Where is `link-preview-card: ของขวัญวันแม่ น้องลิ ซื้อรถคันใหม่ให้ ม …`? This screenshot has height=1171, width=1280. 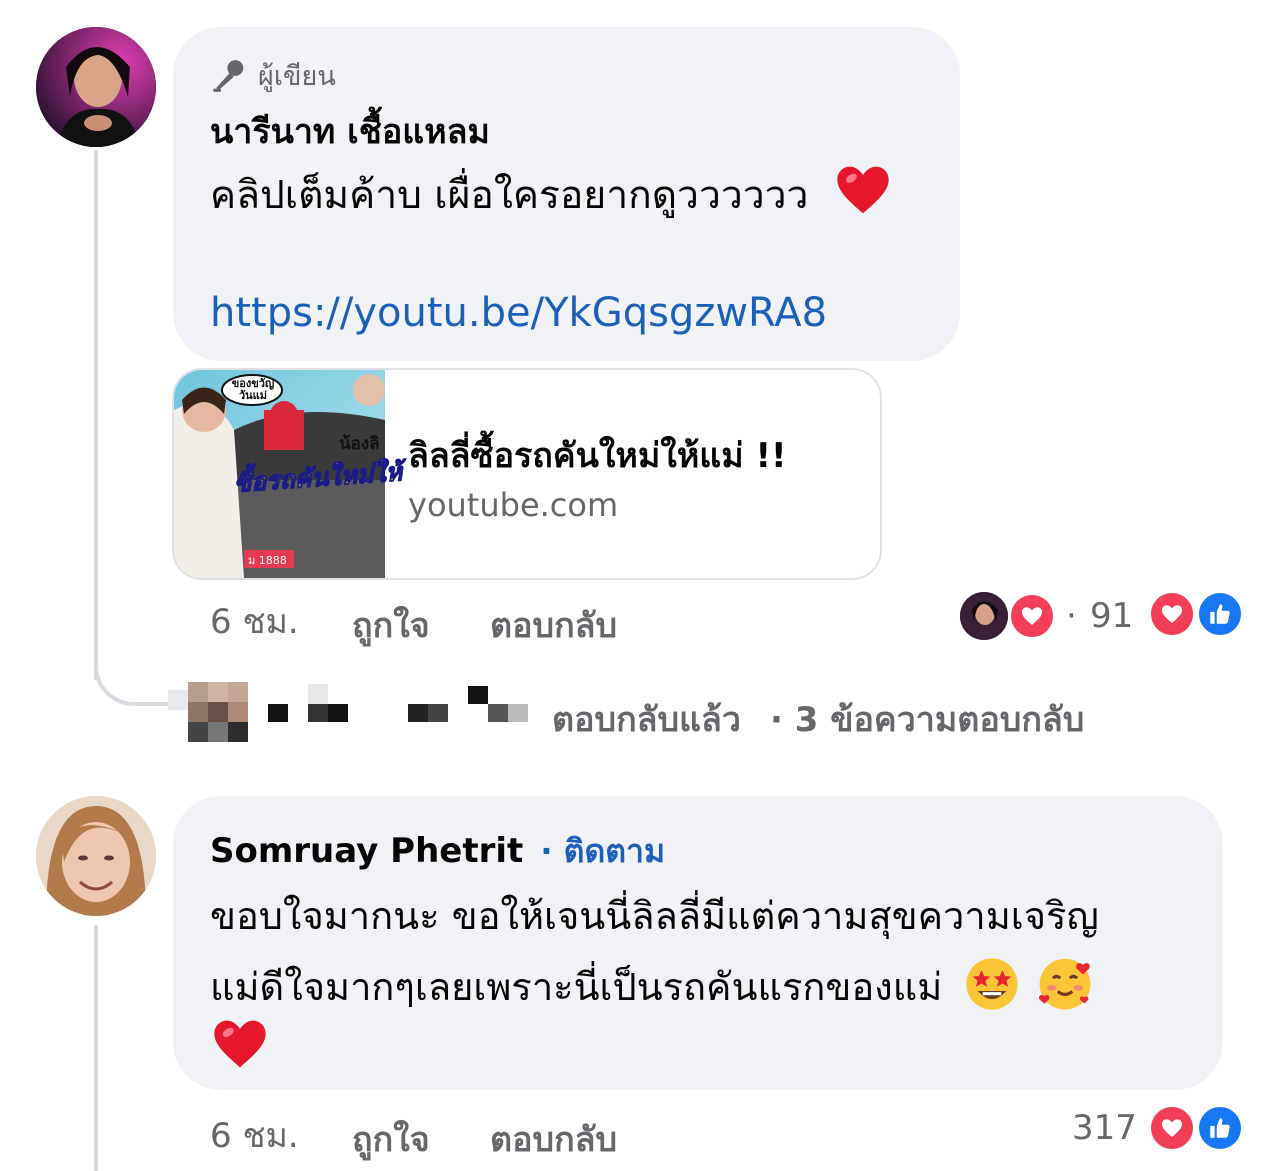 link-preview-card: ของขวัญวันแม่ น้องลิ ซื้อรถคันใหม่ให้ ม … is located at coordinates (527, 474).